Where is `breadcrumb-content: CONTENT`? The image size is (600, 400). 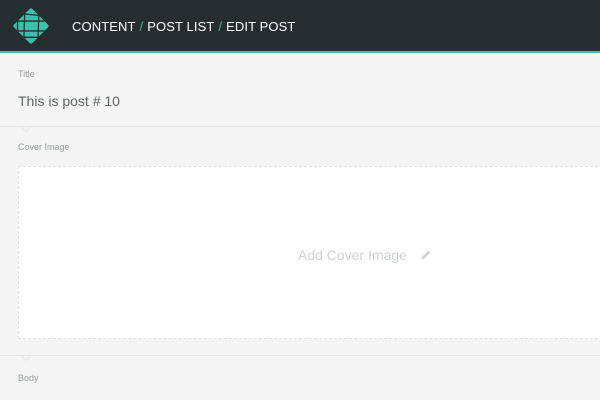 breadcrumb-content: CONTENT is located at coordinates (104, 26).